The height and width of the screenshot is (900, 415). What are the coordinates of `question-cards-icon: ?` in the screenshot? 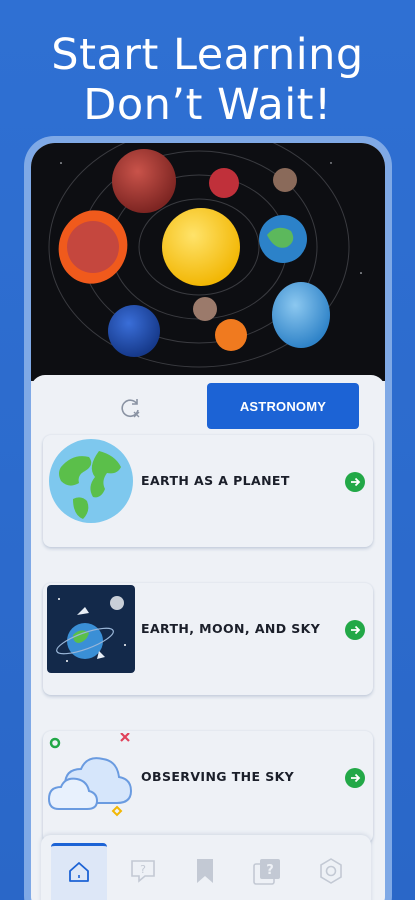 It's located at (267, 873).